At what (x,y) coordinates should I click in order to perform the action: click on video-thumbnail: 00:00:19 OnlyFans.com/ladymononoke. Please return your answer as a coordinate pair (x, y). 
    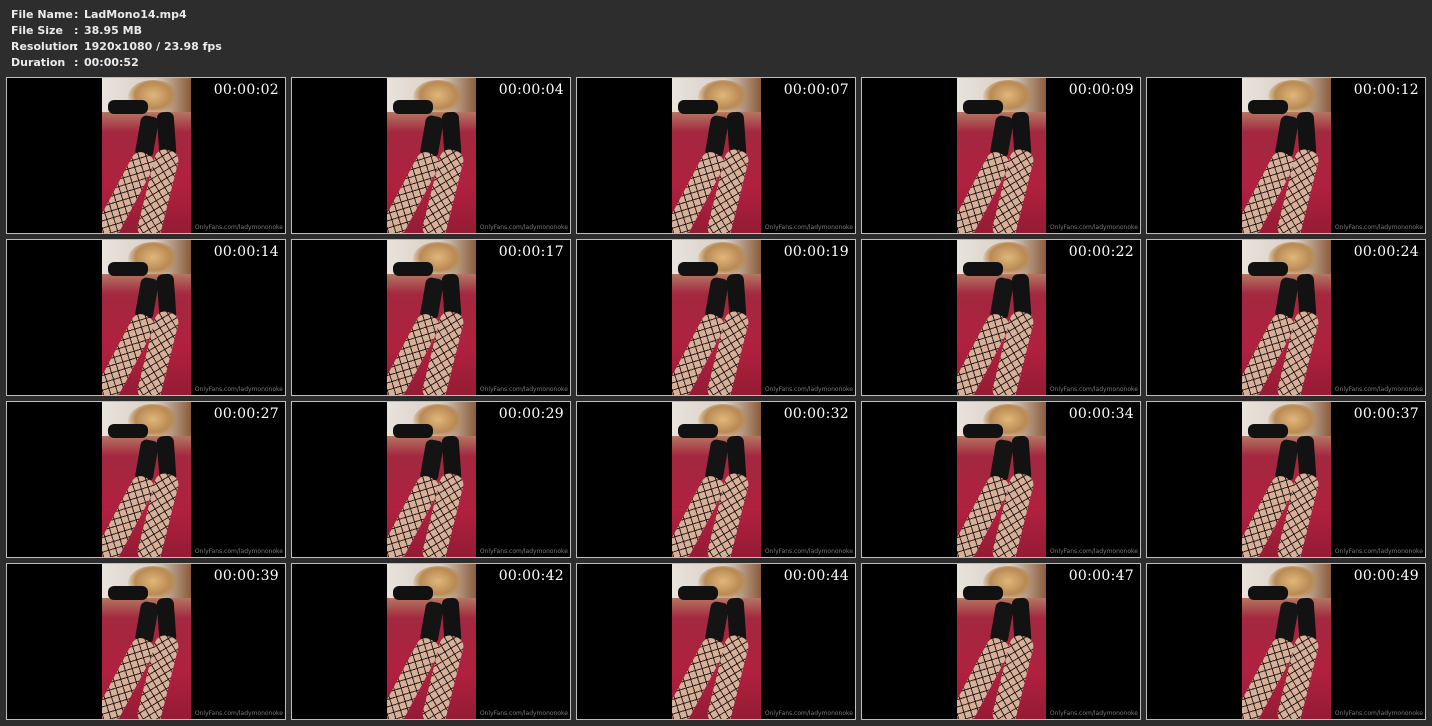
    Looking at the image, I should click on (716, 317).